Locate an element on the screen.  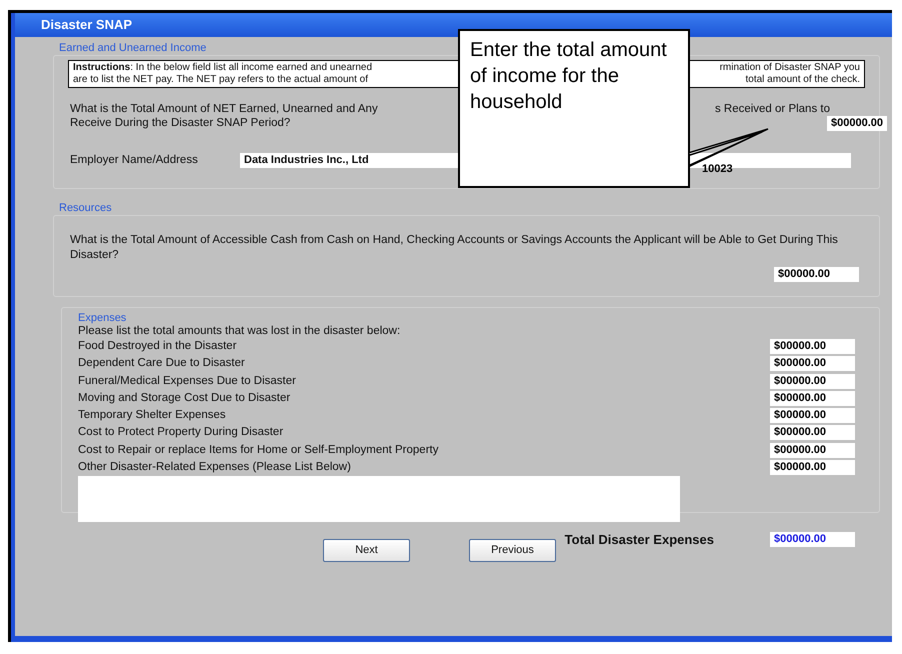
instruction-text: are to list the NET pay. The NET pay refers to the actual amount of is located at coordinates (220, 80).